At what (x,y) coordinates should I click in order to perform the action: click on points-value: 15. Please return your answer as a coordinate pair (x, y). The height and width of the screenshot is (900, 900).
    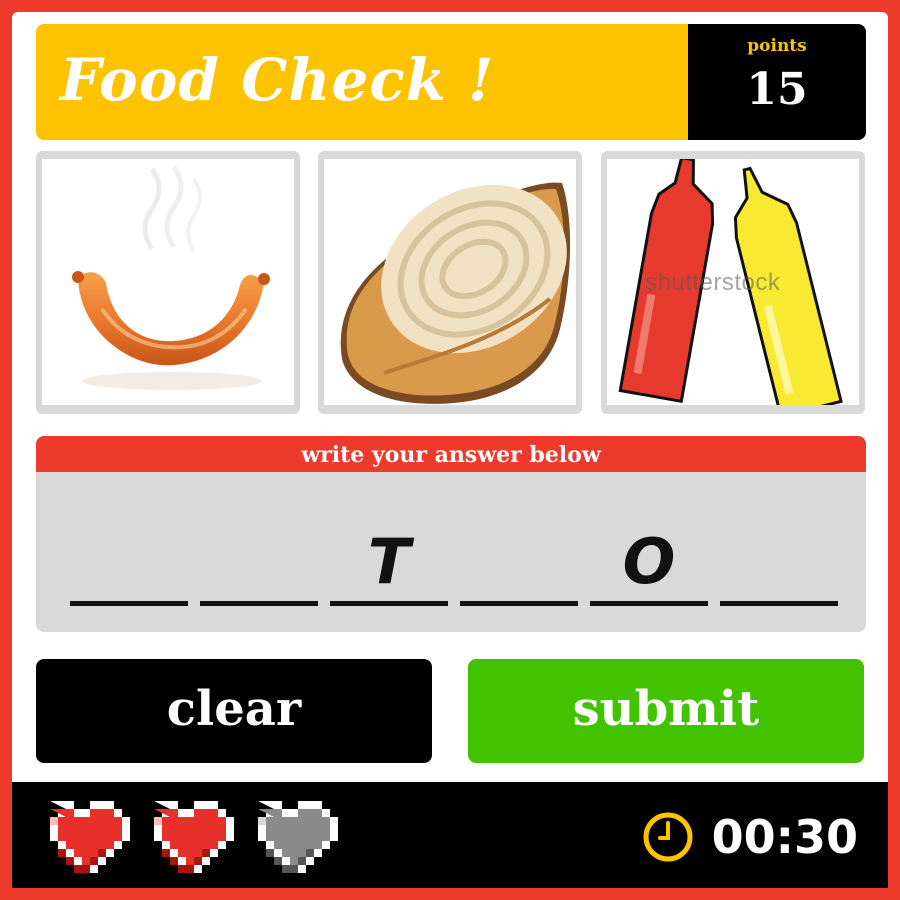
    Looking at the image, I should click on (777, 89).